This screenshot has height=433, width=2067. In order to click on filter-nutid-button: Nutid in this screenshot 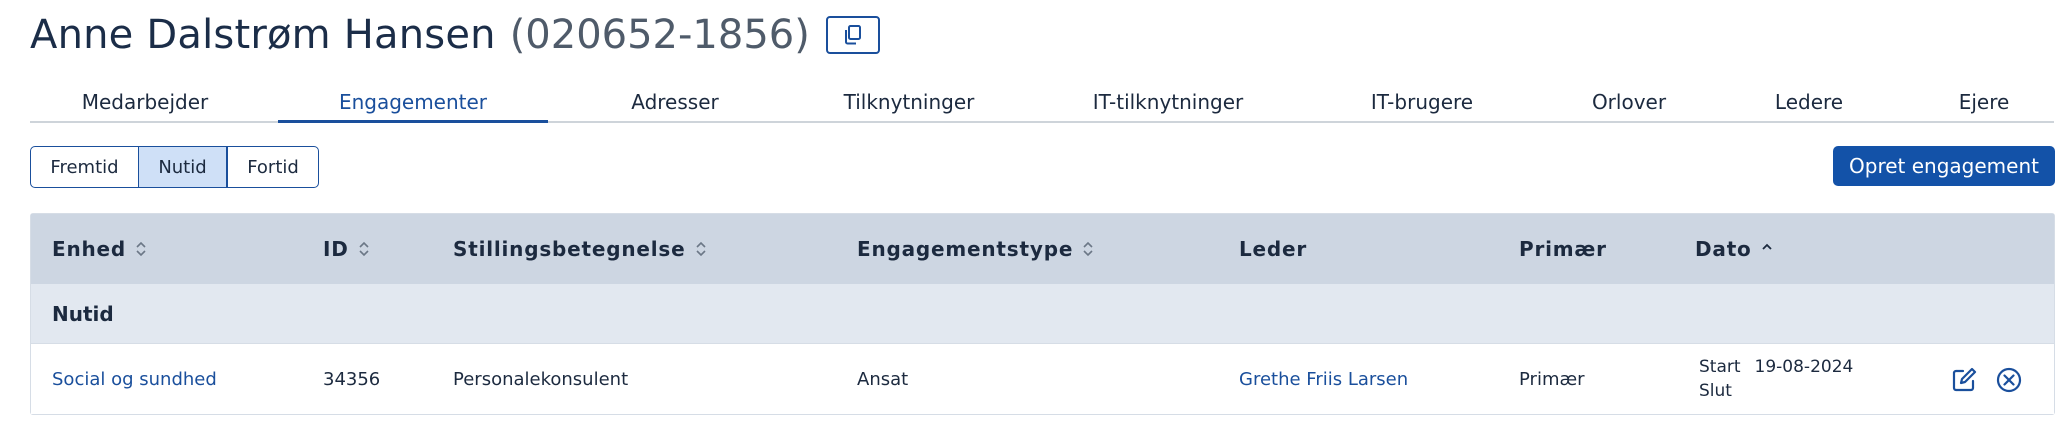, I will do `click(183, 167)`.